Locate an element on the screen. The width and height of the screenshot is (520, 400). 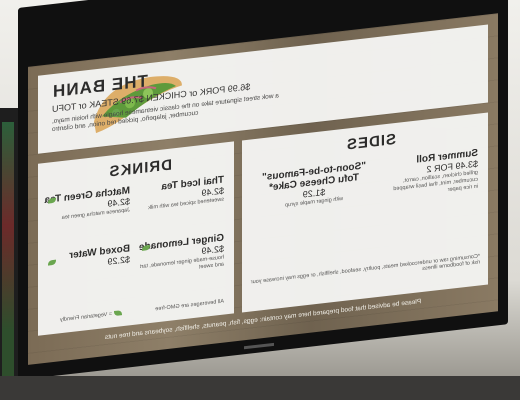
drinks-note: All beverages are GMO-free is located at coordinates (189, 305).